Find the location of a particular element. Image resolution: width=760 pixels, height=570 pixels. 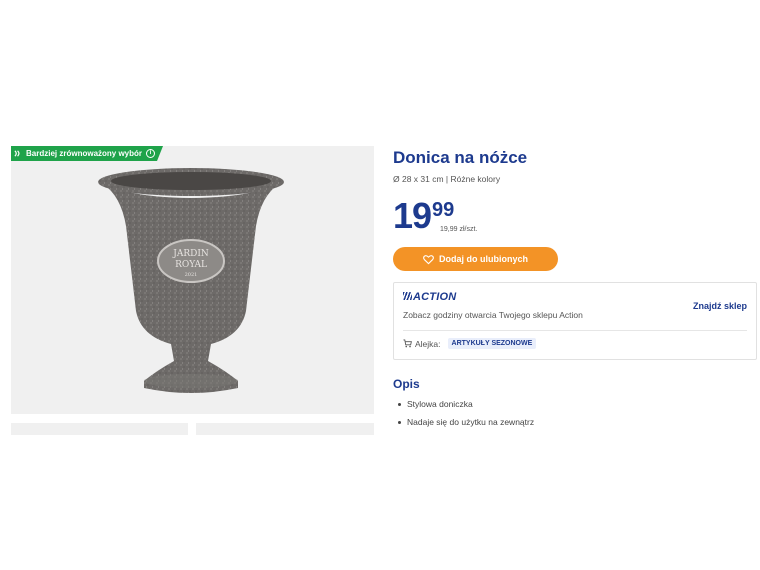

aisle-info: Alejka: ARTYKUŁY SEZONOWE is located at coordinates (470, 343).